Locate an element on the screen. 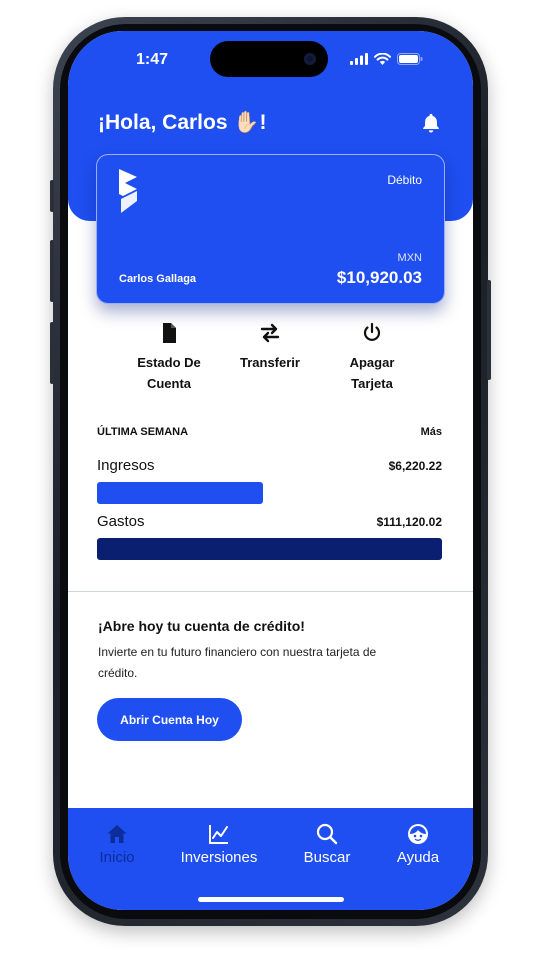  action-label: Estado De Cuenta is located at coordinates (169, 373).